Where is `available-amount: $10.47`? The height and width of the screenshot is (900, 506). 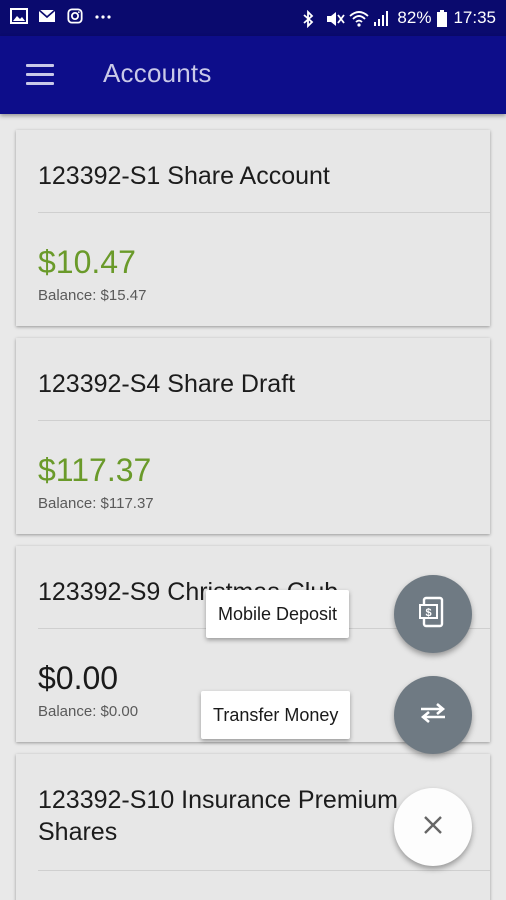
available-amount: $10.47 is located at coordinates (87, 262).